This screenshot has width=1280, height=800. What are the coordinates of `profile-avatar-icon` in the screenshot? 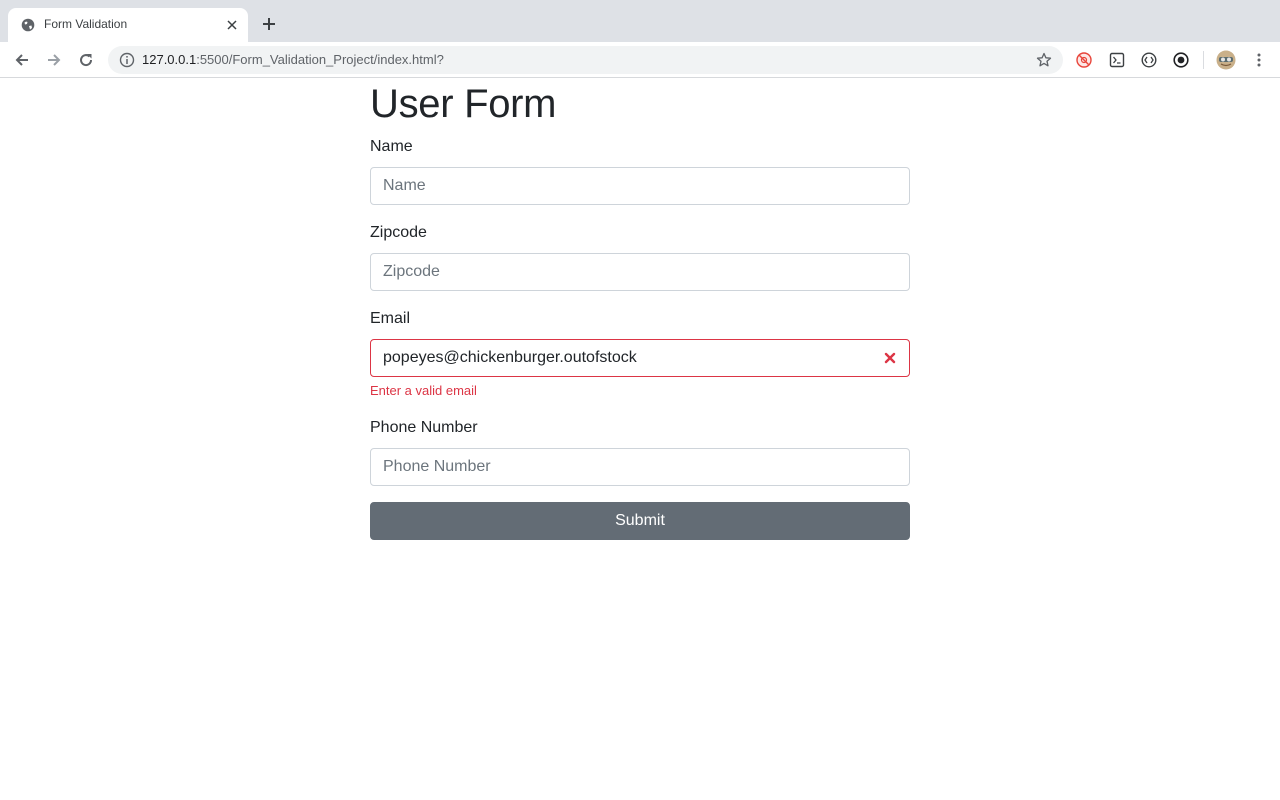 It's located at (1226, 60).